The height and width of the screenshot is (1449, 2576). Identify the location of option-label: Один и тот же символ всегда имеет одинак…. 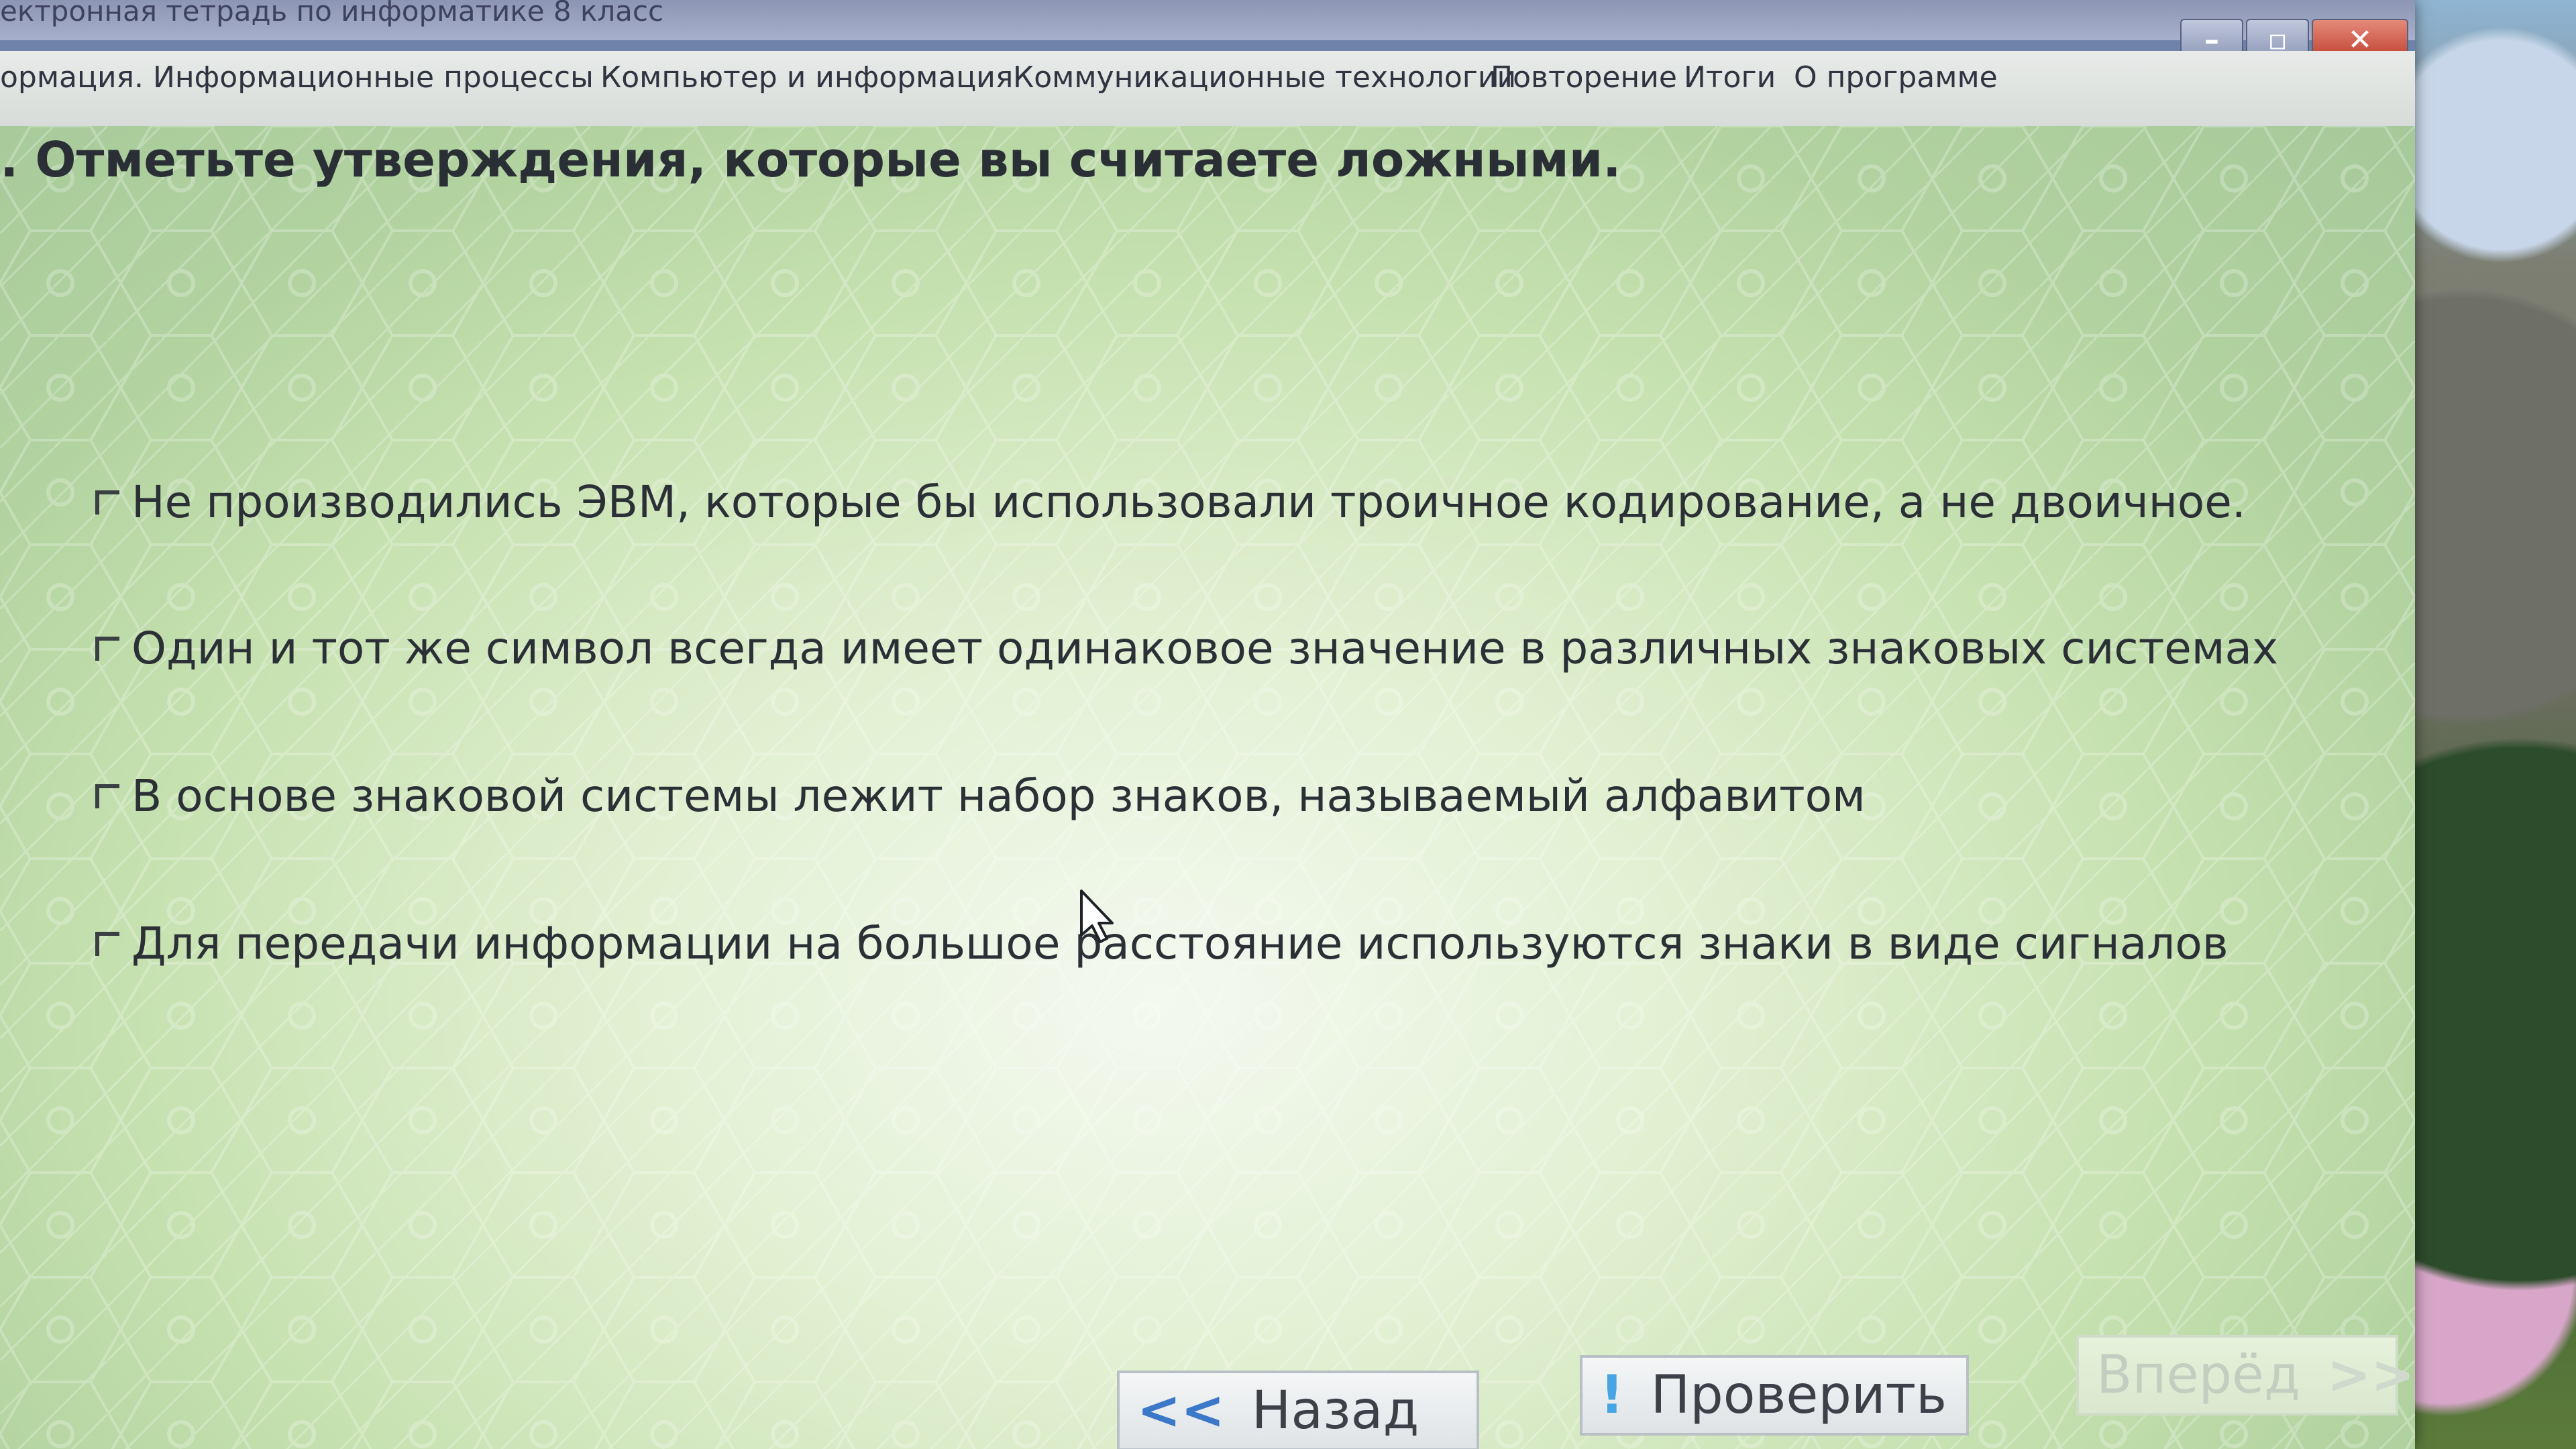
(1205, 648).